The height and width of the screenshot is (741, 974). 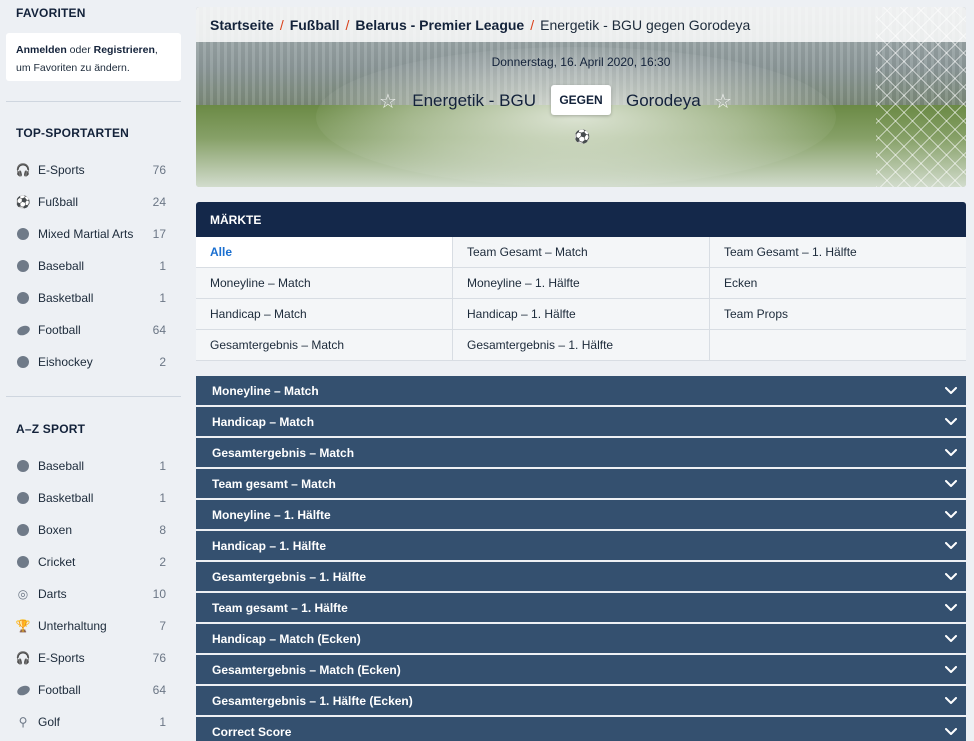 What do you see at coordinates (124, 50) in the screenshot?
I see `register-link: Registrieren` at bounding box center [124, 50].